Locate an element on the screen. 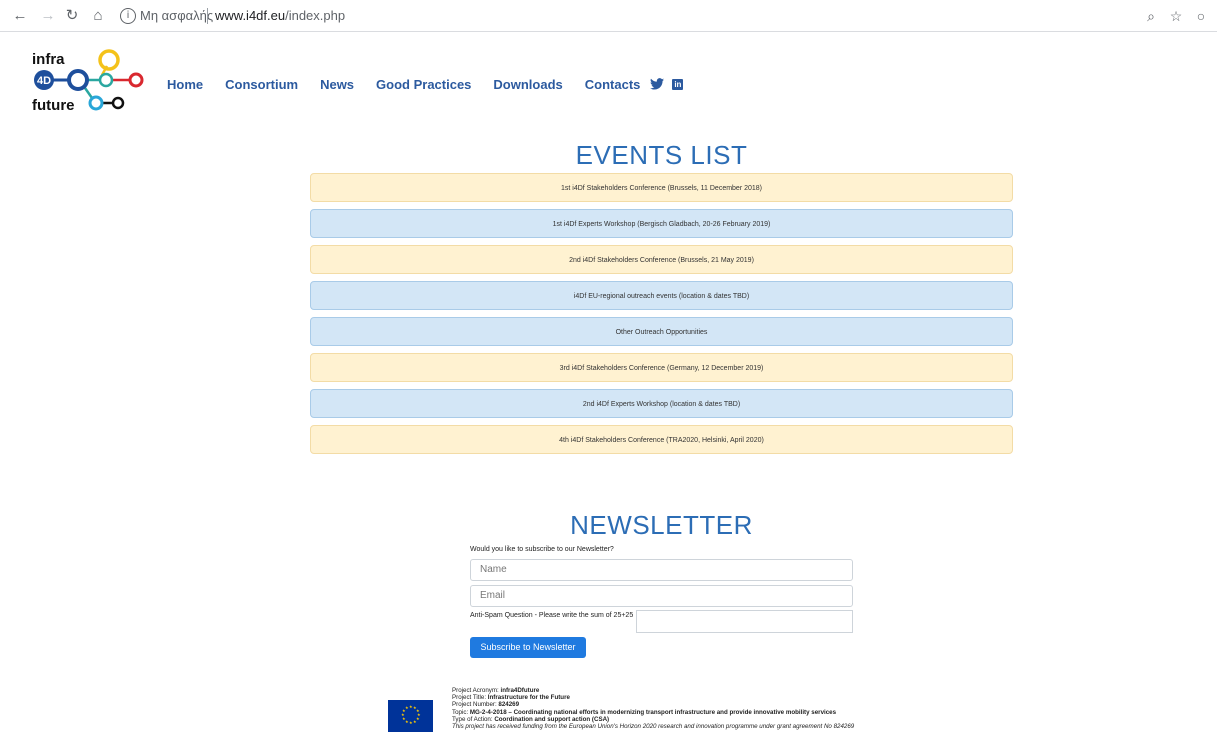  extension-icon: ○ is located at coordinates (1201, 16).